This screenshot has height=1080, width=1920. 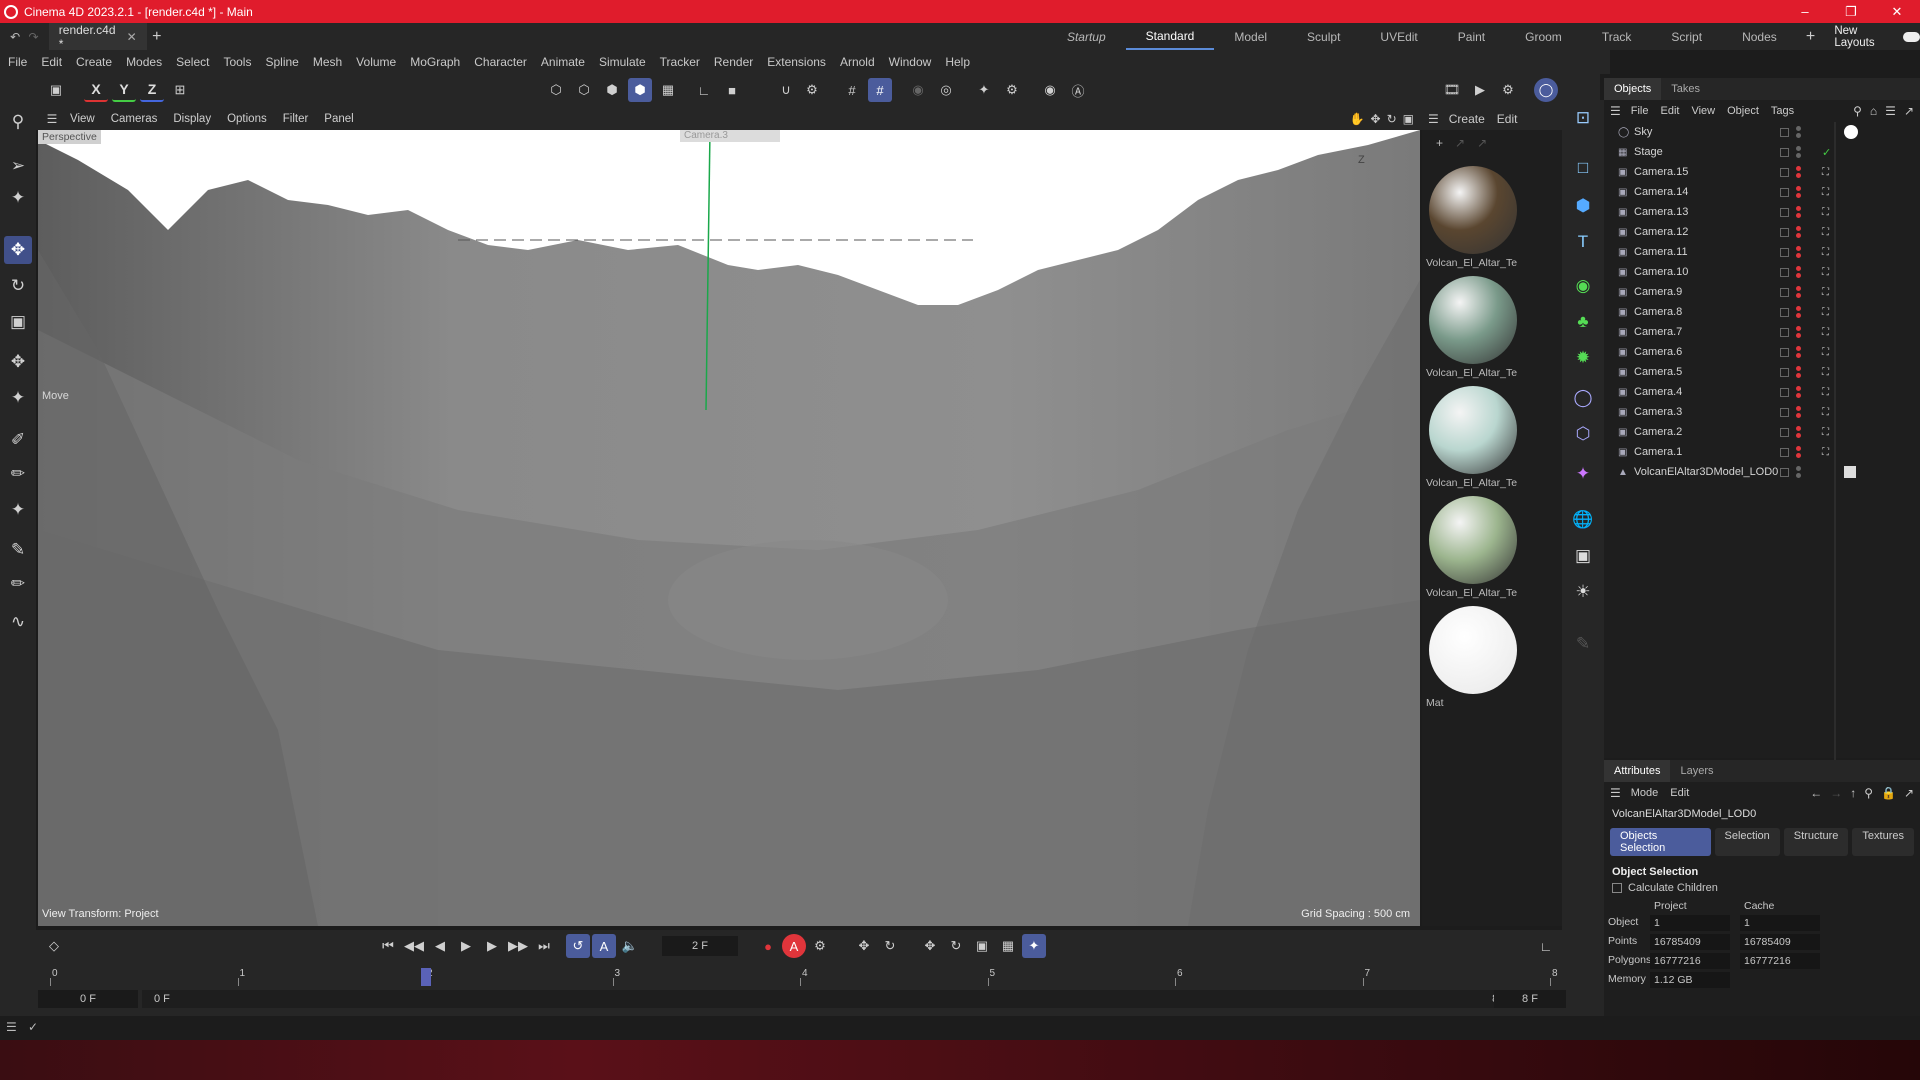 I want to click on param-key-icon: ↻, so click(x=956, y=946).